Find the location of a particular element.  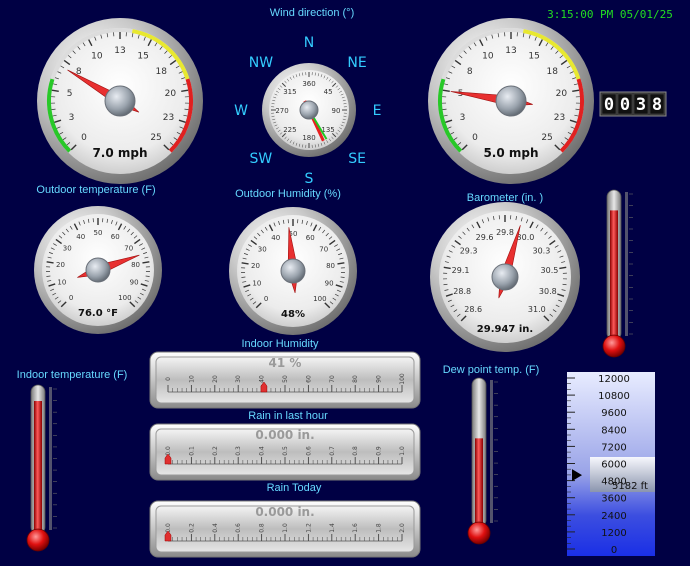

altitude-label: 0 is located at coordinates (614, 550).